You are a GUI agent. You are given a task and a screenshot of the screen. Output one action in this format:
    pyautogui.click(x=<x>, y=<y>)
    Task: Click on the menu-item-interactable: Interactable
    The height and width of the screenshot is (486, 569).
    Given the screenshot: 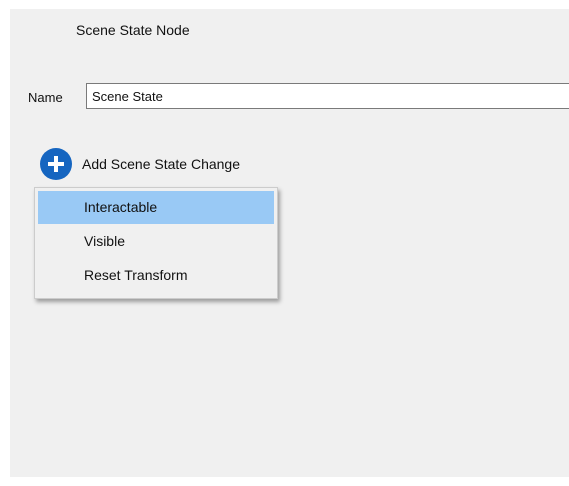 What is the action you would take?
    pyautogui.click(x=156, y=207)
    